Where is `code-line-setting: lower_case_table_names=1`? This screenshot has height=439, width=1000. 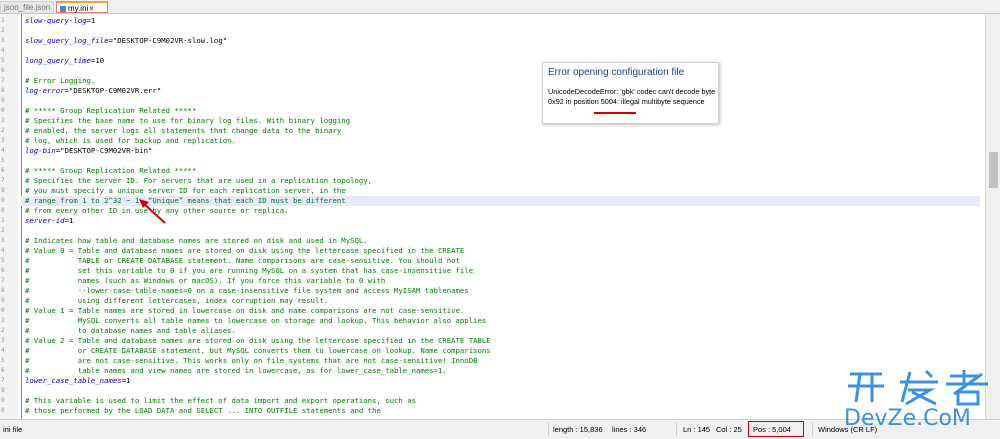 code-line-setting: lower_case_table_names=1 is located at coordinates (77, 381).